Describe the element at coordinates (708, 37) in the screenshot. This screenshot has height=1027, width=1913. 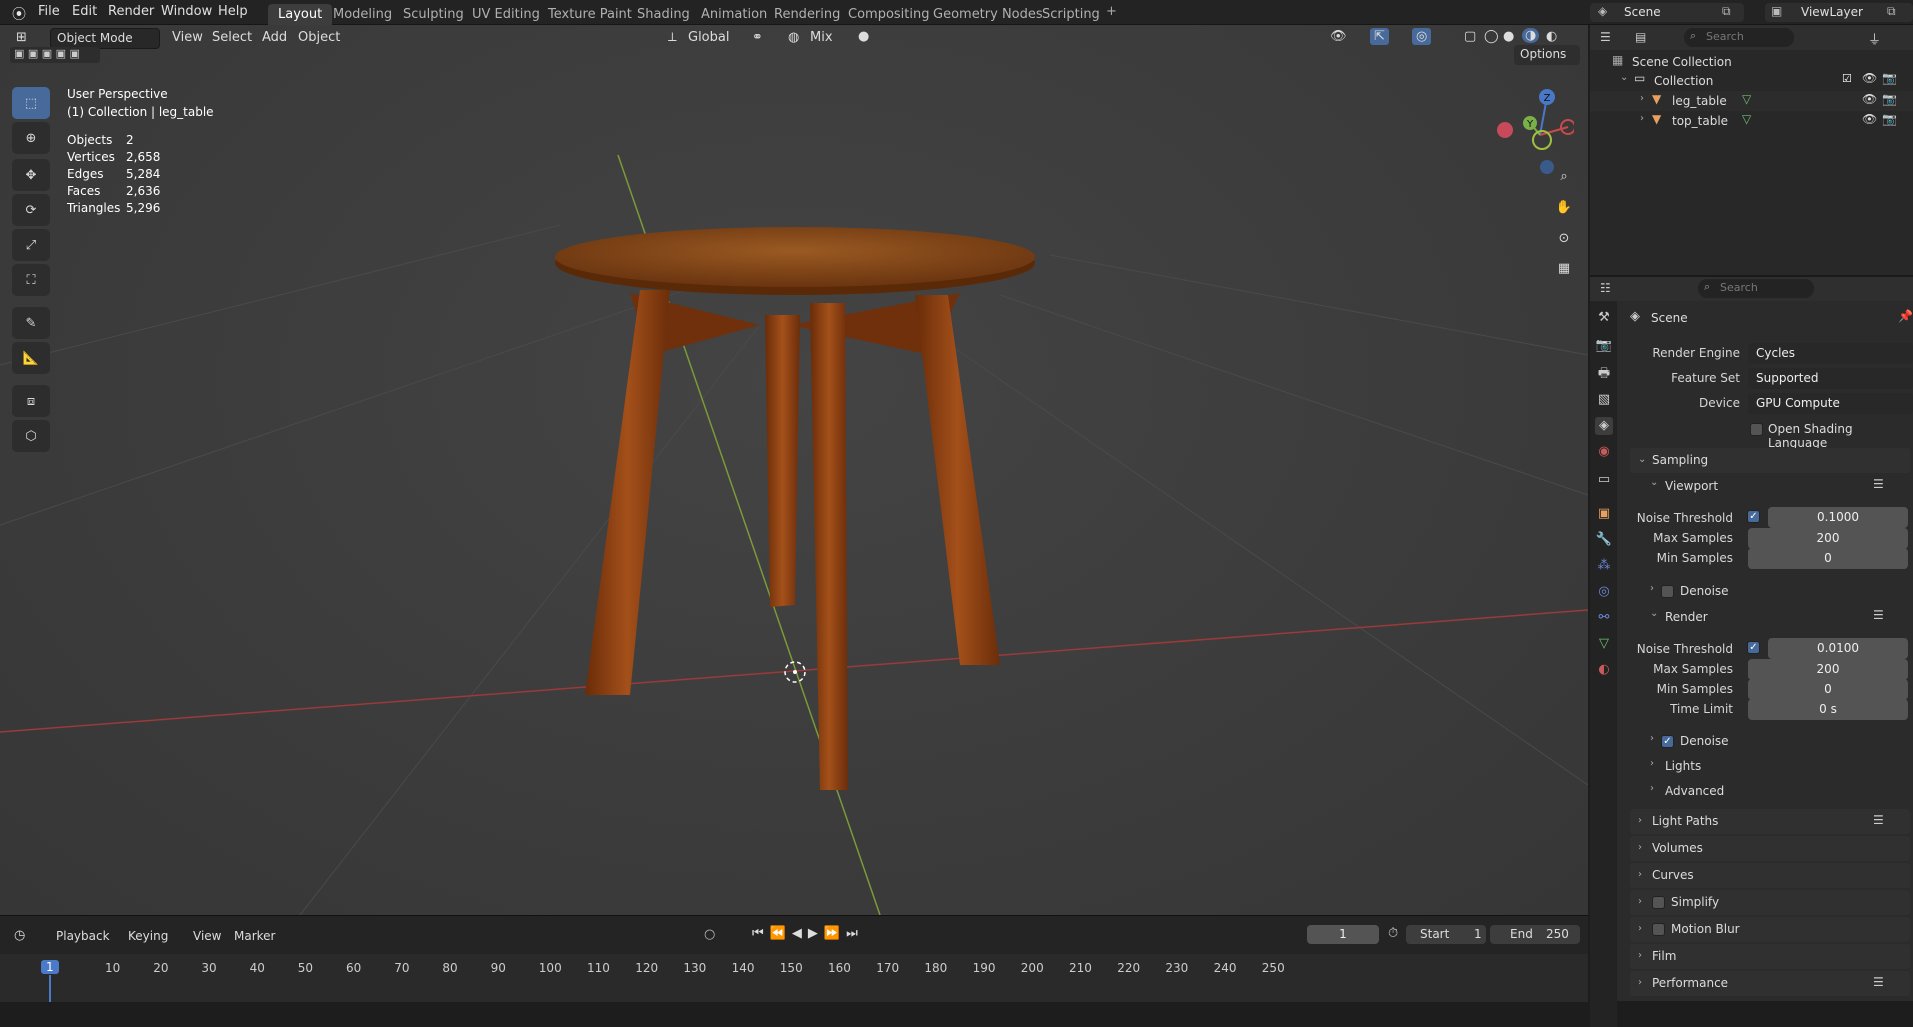
I see `orientation-dropdown: Global` at that location.